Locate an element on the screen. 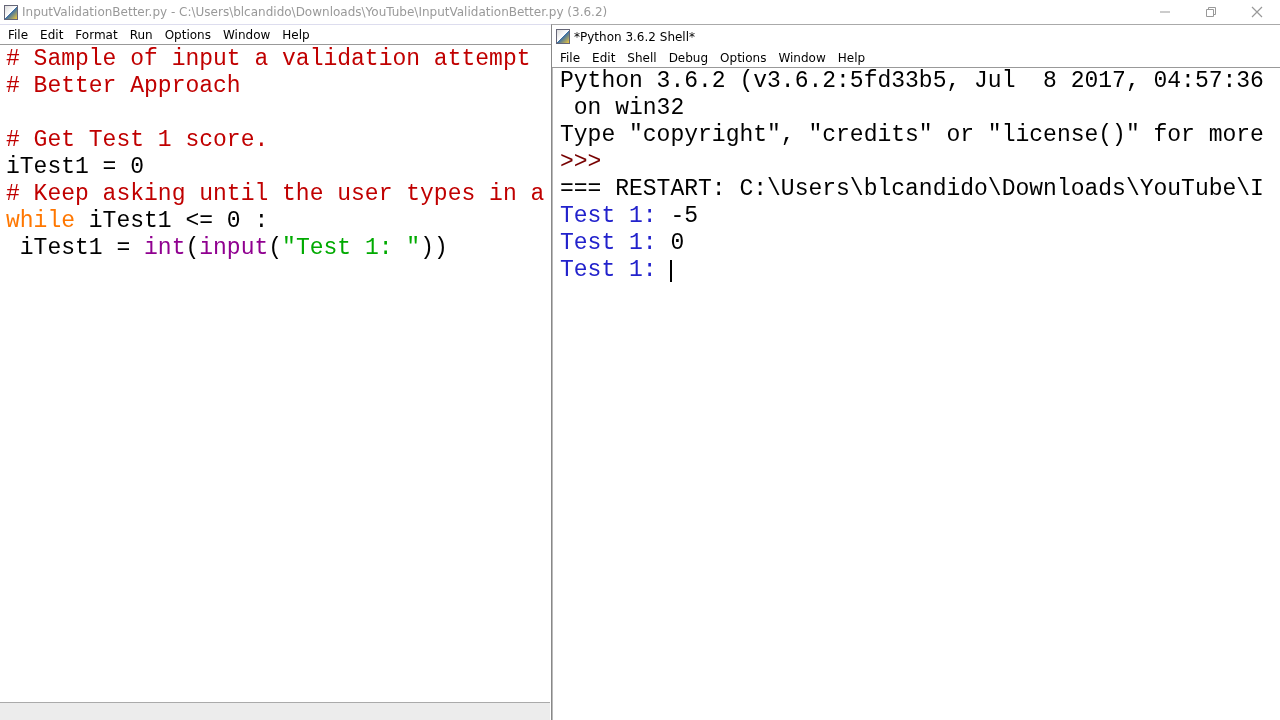 The height and width of the screenshot is (720, 1280). code-text: # Sample of input a validation attempt is located at coordinates (268, 59).